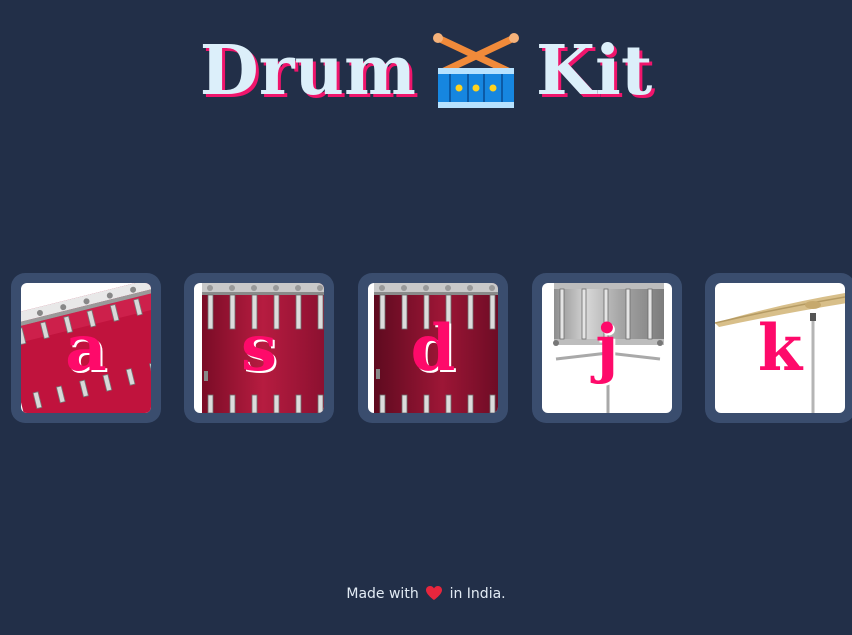 The height and width of the screenshot is (635, 852). I want to click on drum-key-a-tile: a, so click(86, 348).